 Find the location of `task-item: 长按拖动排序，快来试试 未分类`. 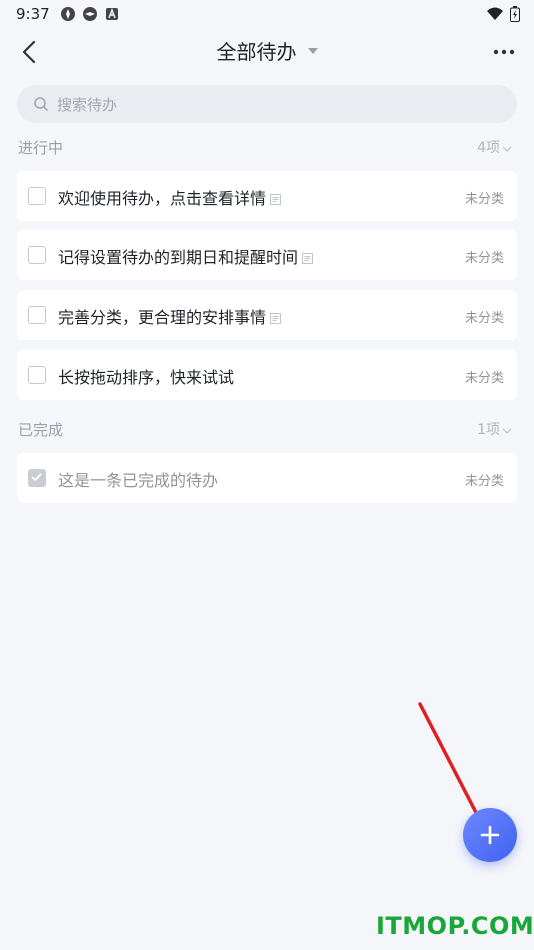

task-item: 长按拖动排序，快来试试 未分类 is located at coordinates (267, 375).